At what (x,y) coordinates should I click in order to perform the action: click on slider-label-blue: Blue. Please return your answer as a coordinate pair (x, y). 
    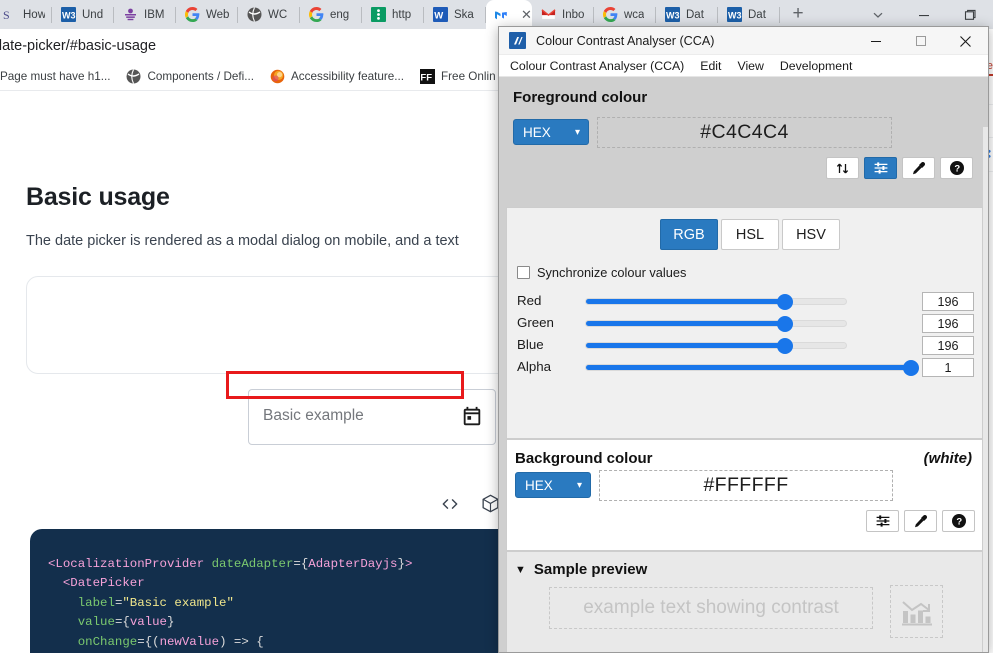
    Looking at the image, I should click on (530, 344).